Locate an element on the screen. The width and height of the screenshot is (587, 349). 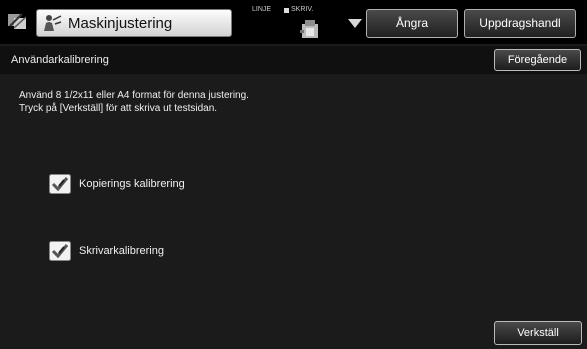
job-status-area: LINJE SKRIV. is located at coordinates (290, 23).